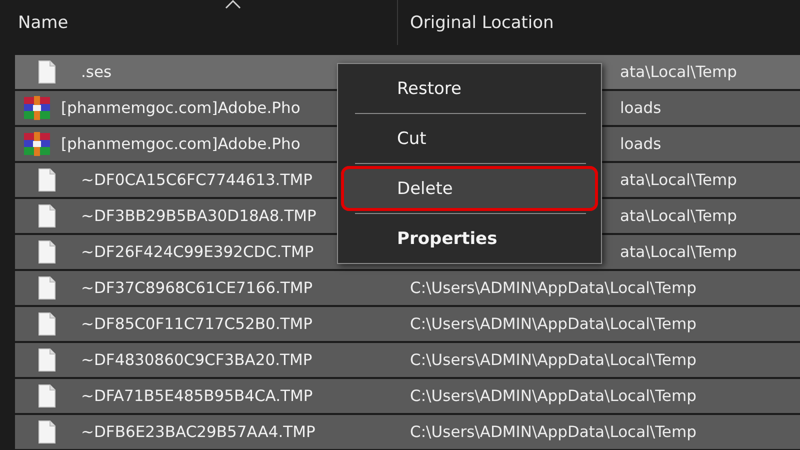 Image resolution: width=800 pixels, height=450 pixels. I want to click on file-name: ~DF37C8968C61CE7166.TMP, so click(197, 288).